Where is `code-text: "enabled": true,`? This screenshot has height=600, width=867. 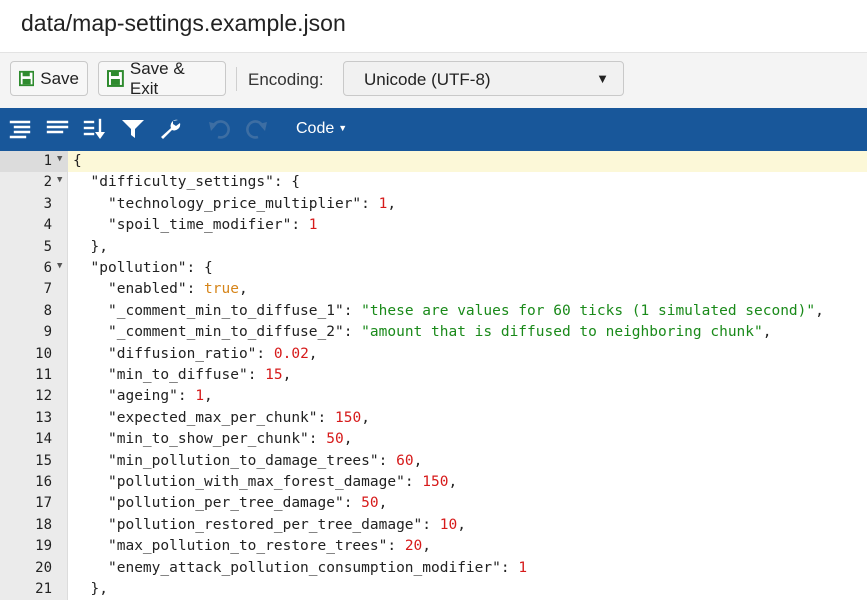 code-text: "enabled": true, is located at coordinates (178, 289).